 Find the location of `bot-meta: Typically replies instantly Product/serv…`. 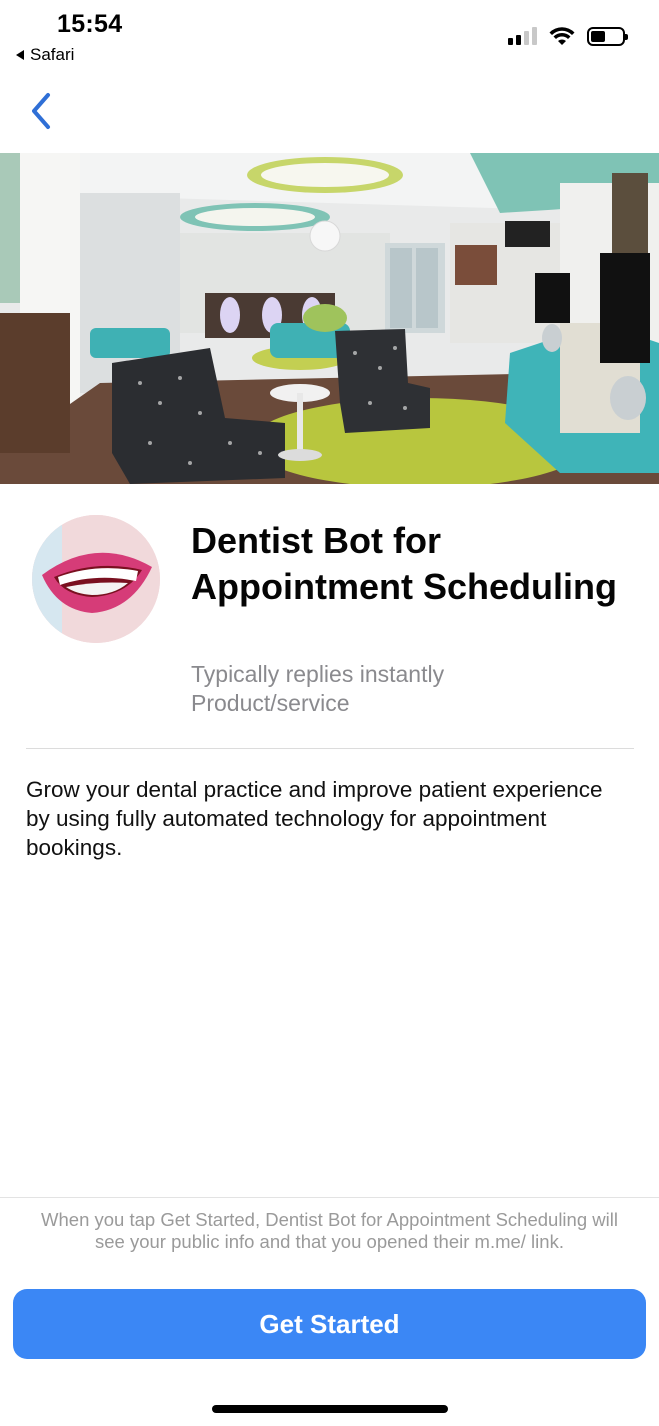

bot-meta: Typically replies instantly Product/serv… is located at coordinates (317, 689).